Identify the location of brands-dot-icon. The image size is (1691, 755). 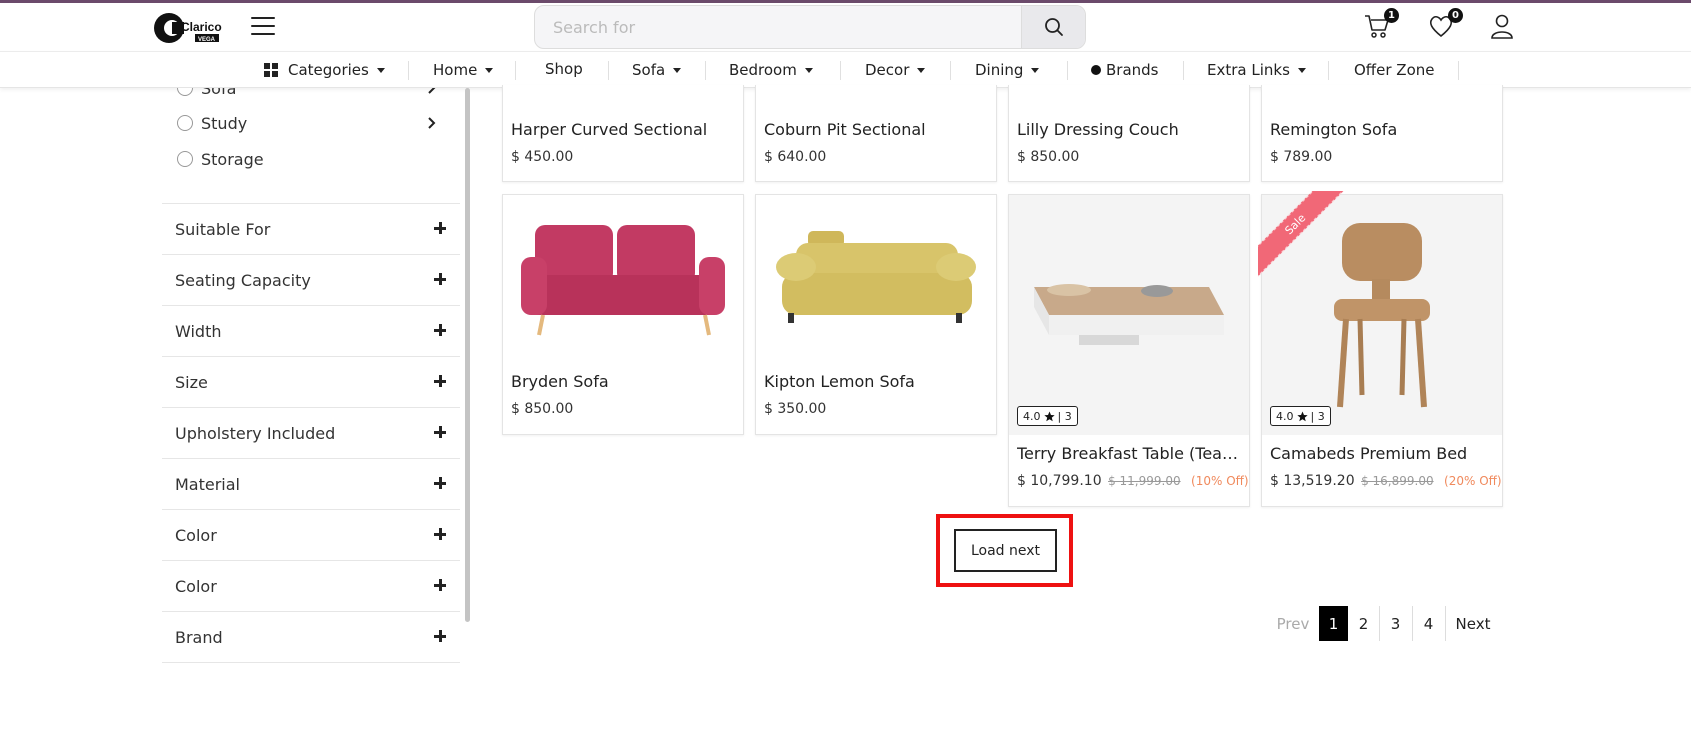
(1096, 70).